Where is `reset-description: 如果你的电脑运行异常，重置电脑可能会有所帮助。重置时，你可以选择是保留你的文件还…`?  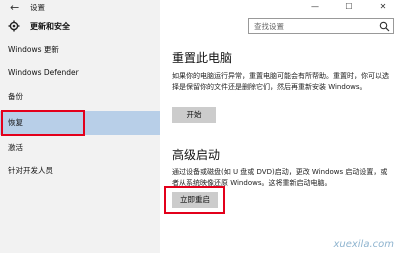
reset-description: 如果你的电脑运行异常，重置电脑可能会有所帮助。重置时，你可以选择是保留你的文件还… is located at coordinates (280, 81).